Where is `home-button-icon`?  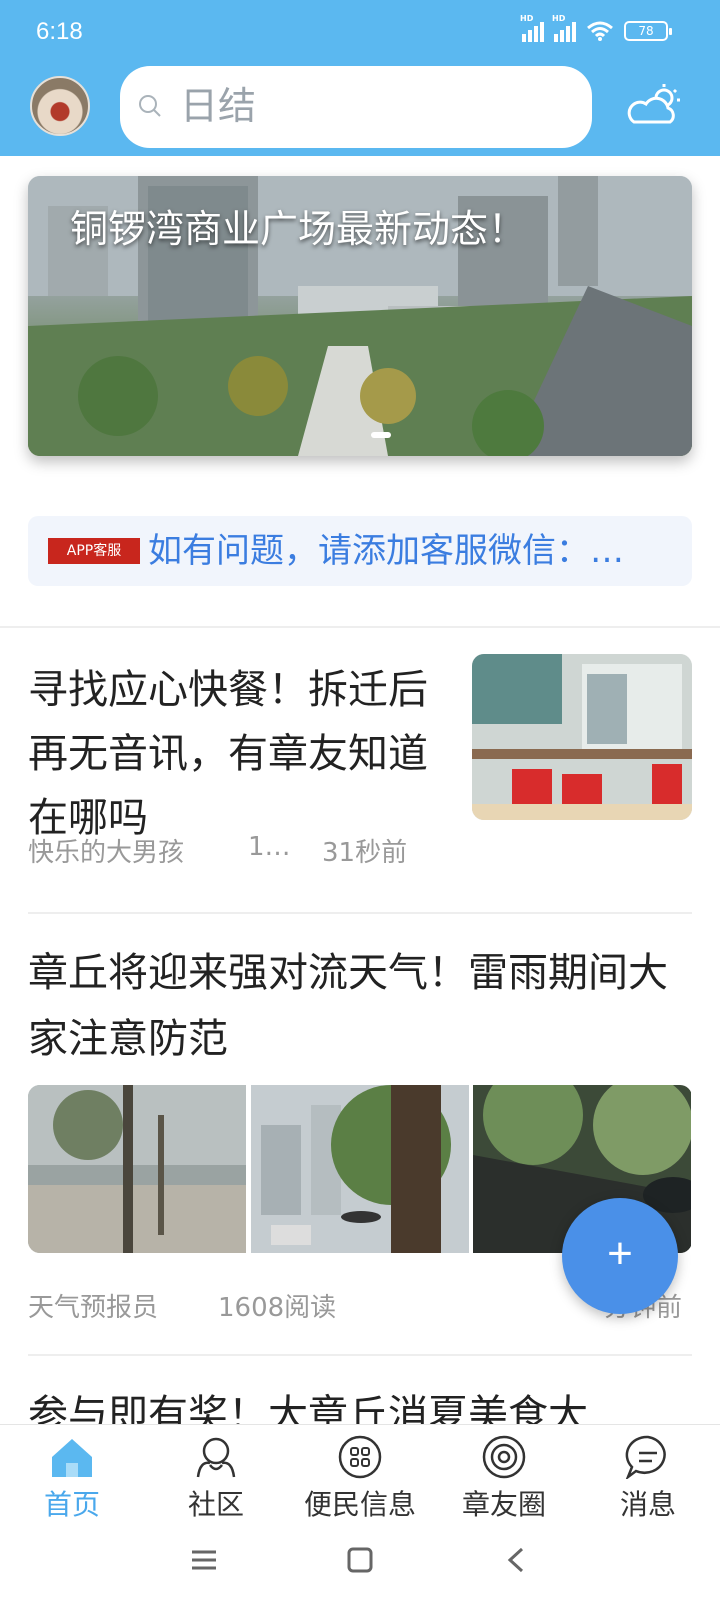
home-button-icon is located at coordinates (360, 1560).